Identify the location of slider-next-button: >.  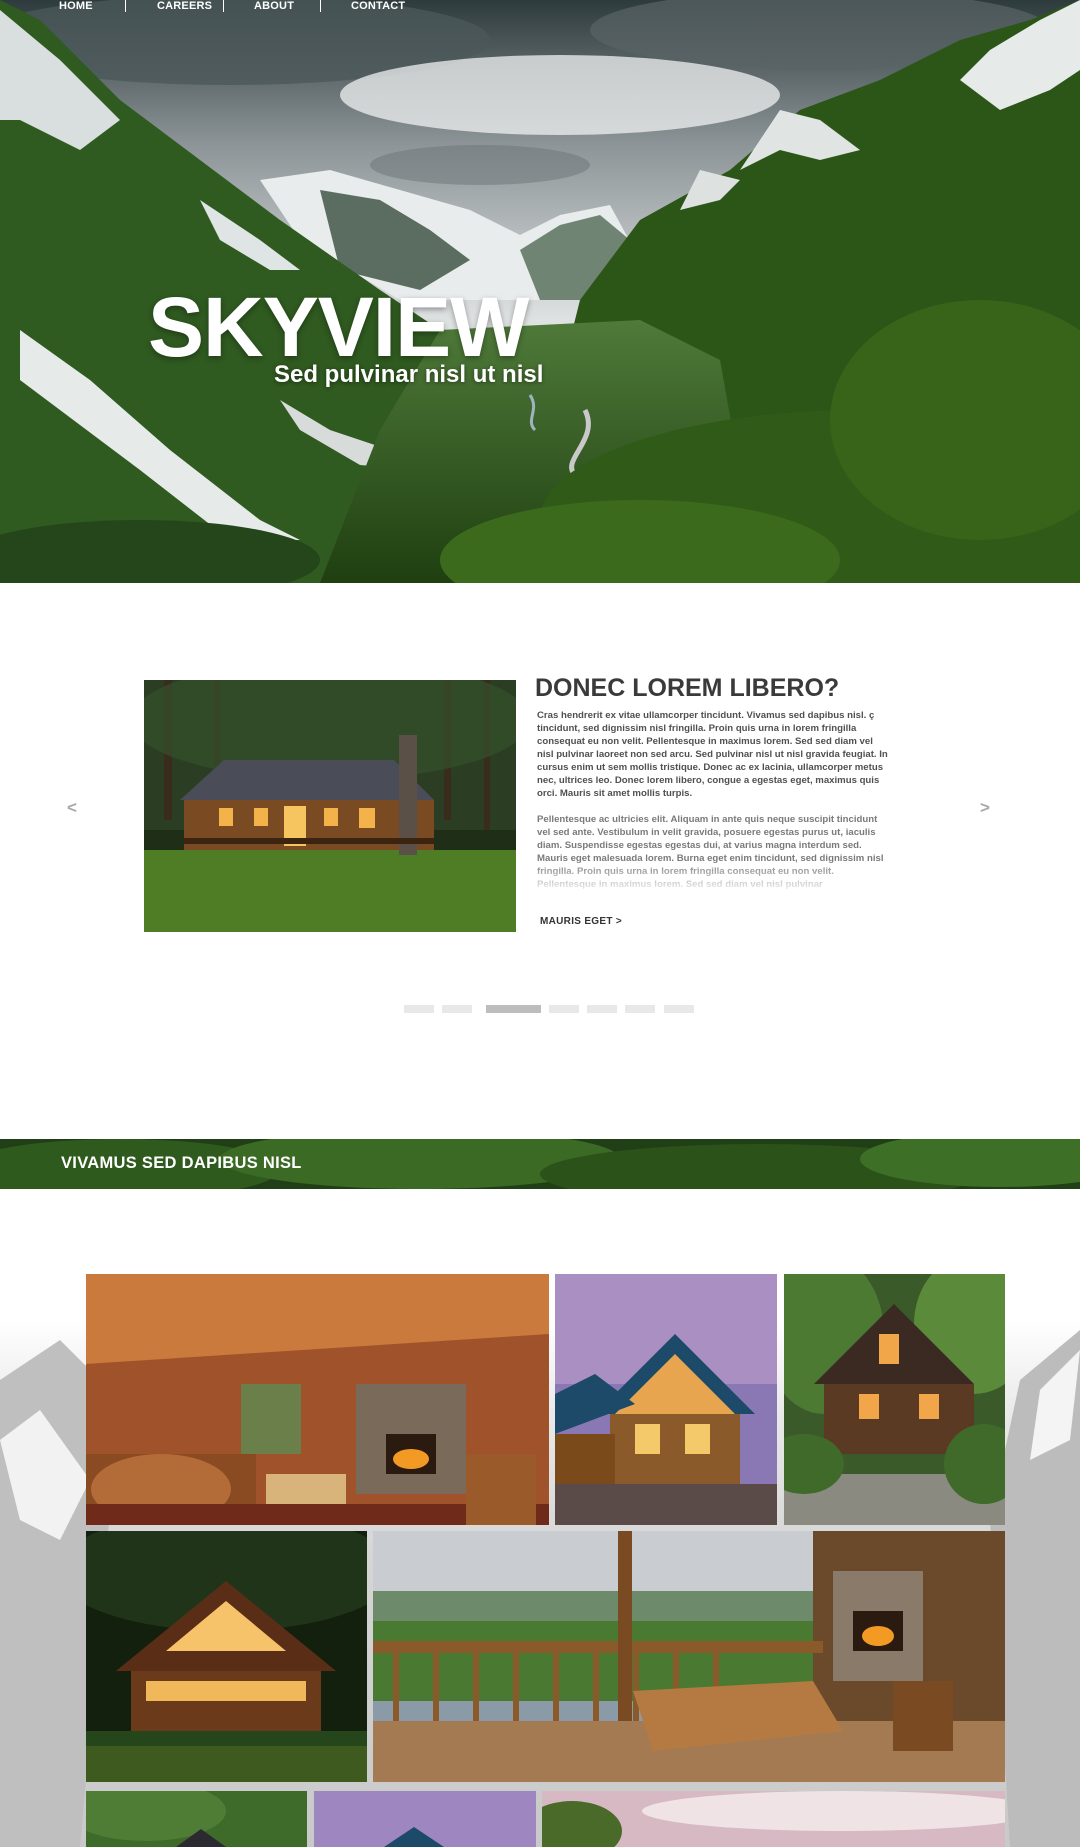
(985, 808).